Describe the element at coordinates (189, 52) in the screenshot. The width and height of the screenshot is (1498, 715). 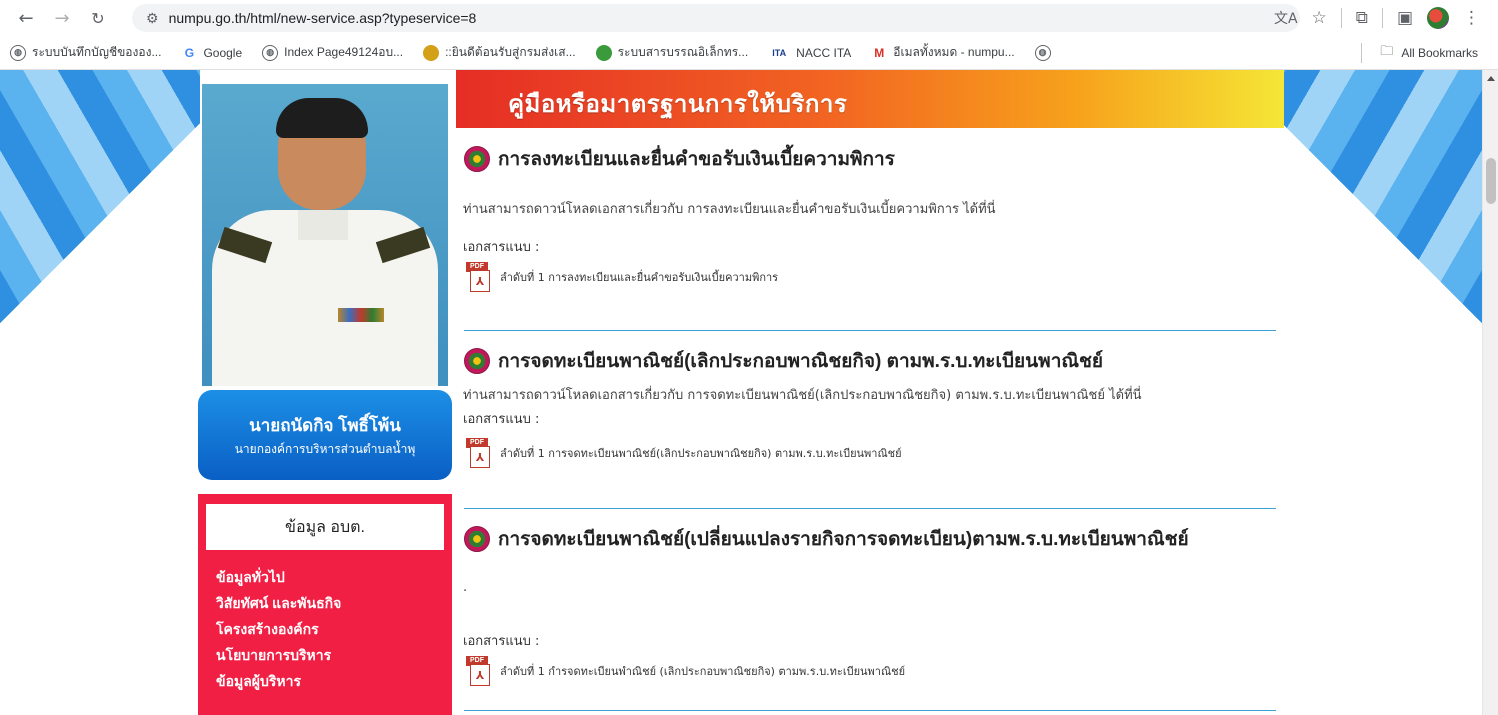
I see `google-icon: G` at that location.